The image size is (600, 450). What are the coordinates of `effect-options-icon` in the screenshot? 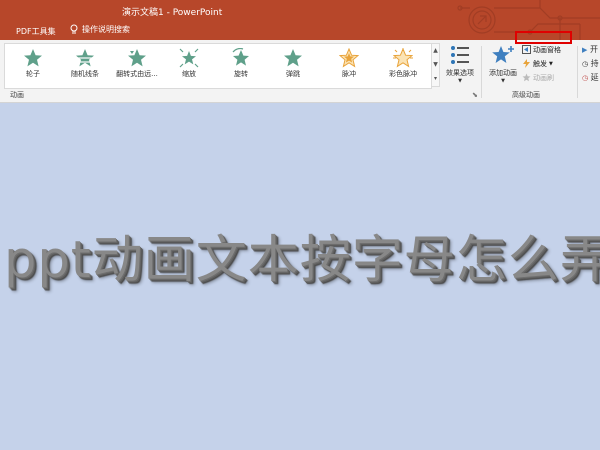 It's located at (460, 55).